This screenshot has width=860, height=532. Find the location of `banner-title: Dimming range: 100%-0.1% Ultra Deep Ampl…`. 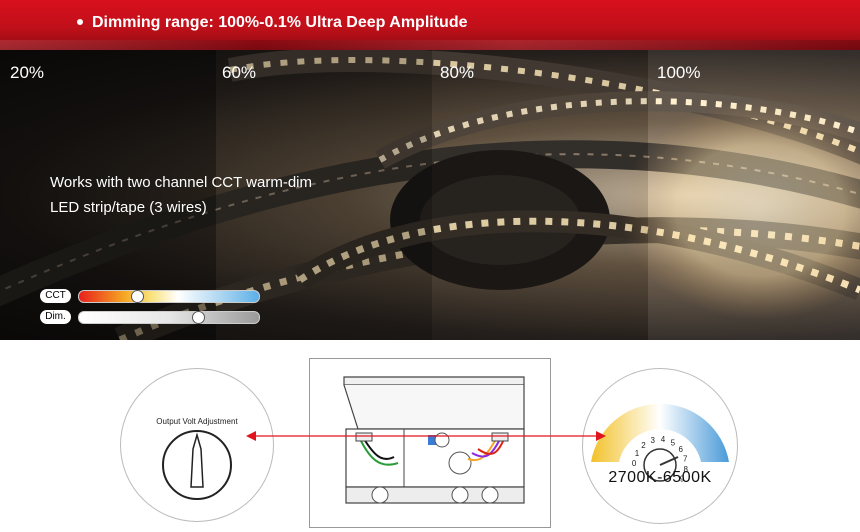

banner-title: Dimming range: 100%-0.1% Ultra Deep Ampl… is located at coordinates (280, 22).